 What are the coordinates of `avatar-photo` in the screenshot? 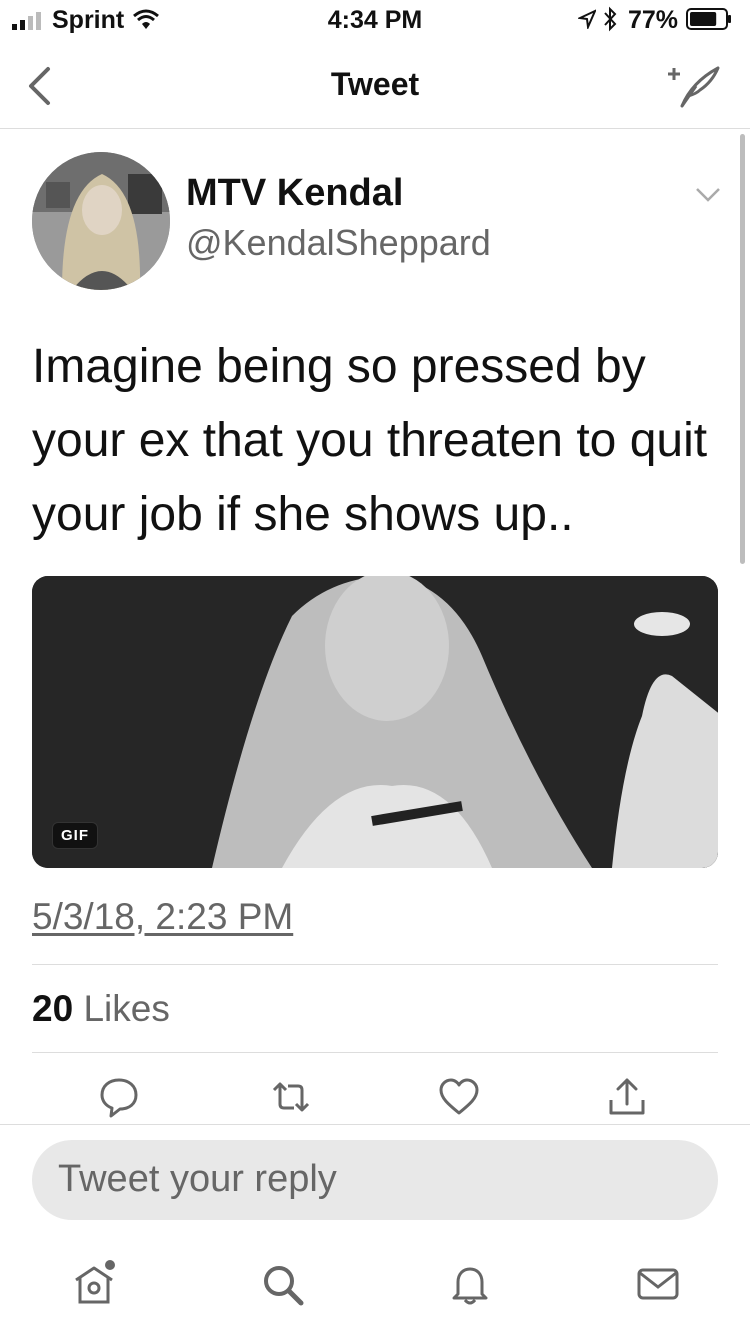 It's located at (101, 221).